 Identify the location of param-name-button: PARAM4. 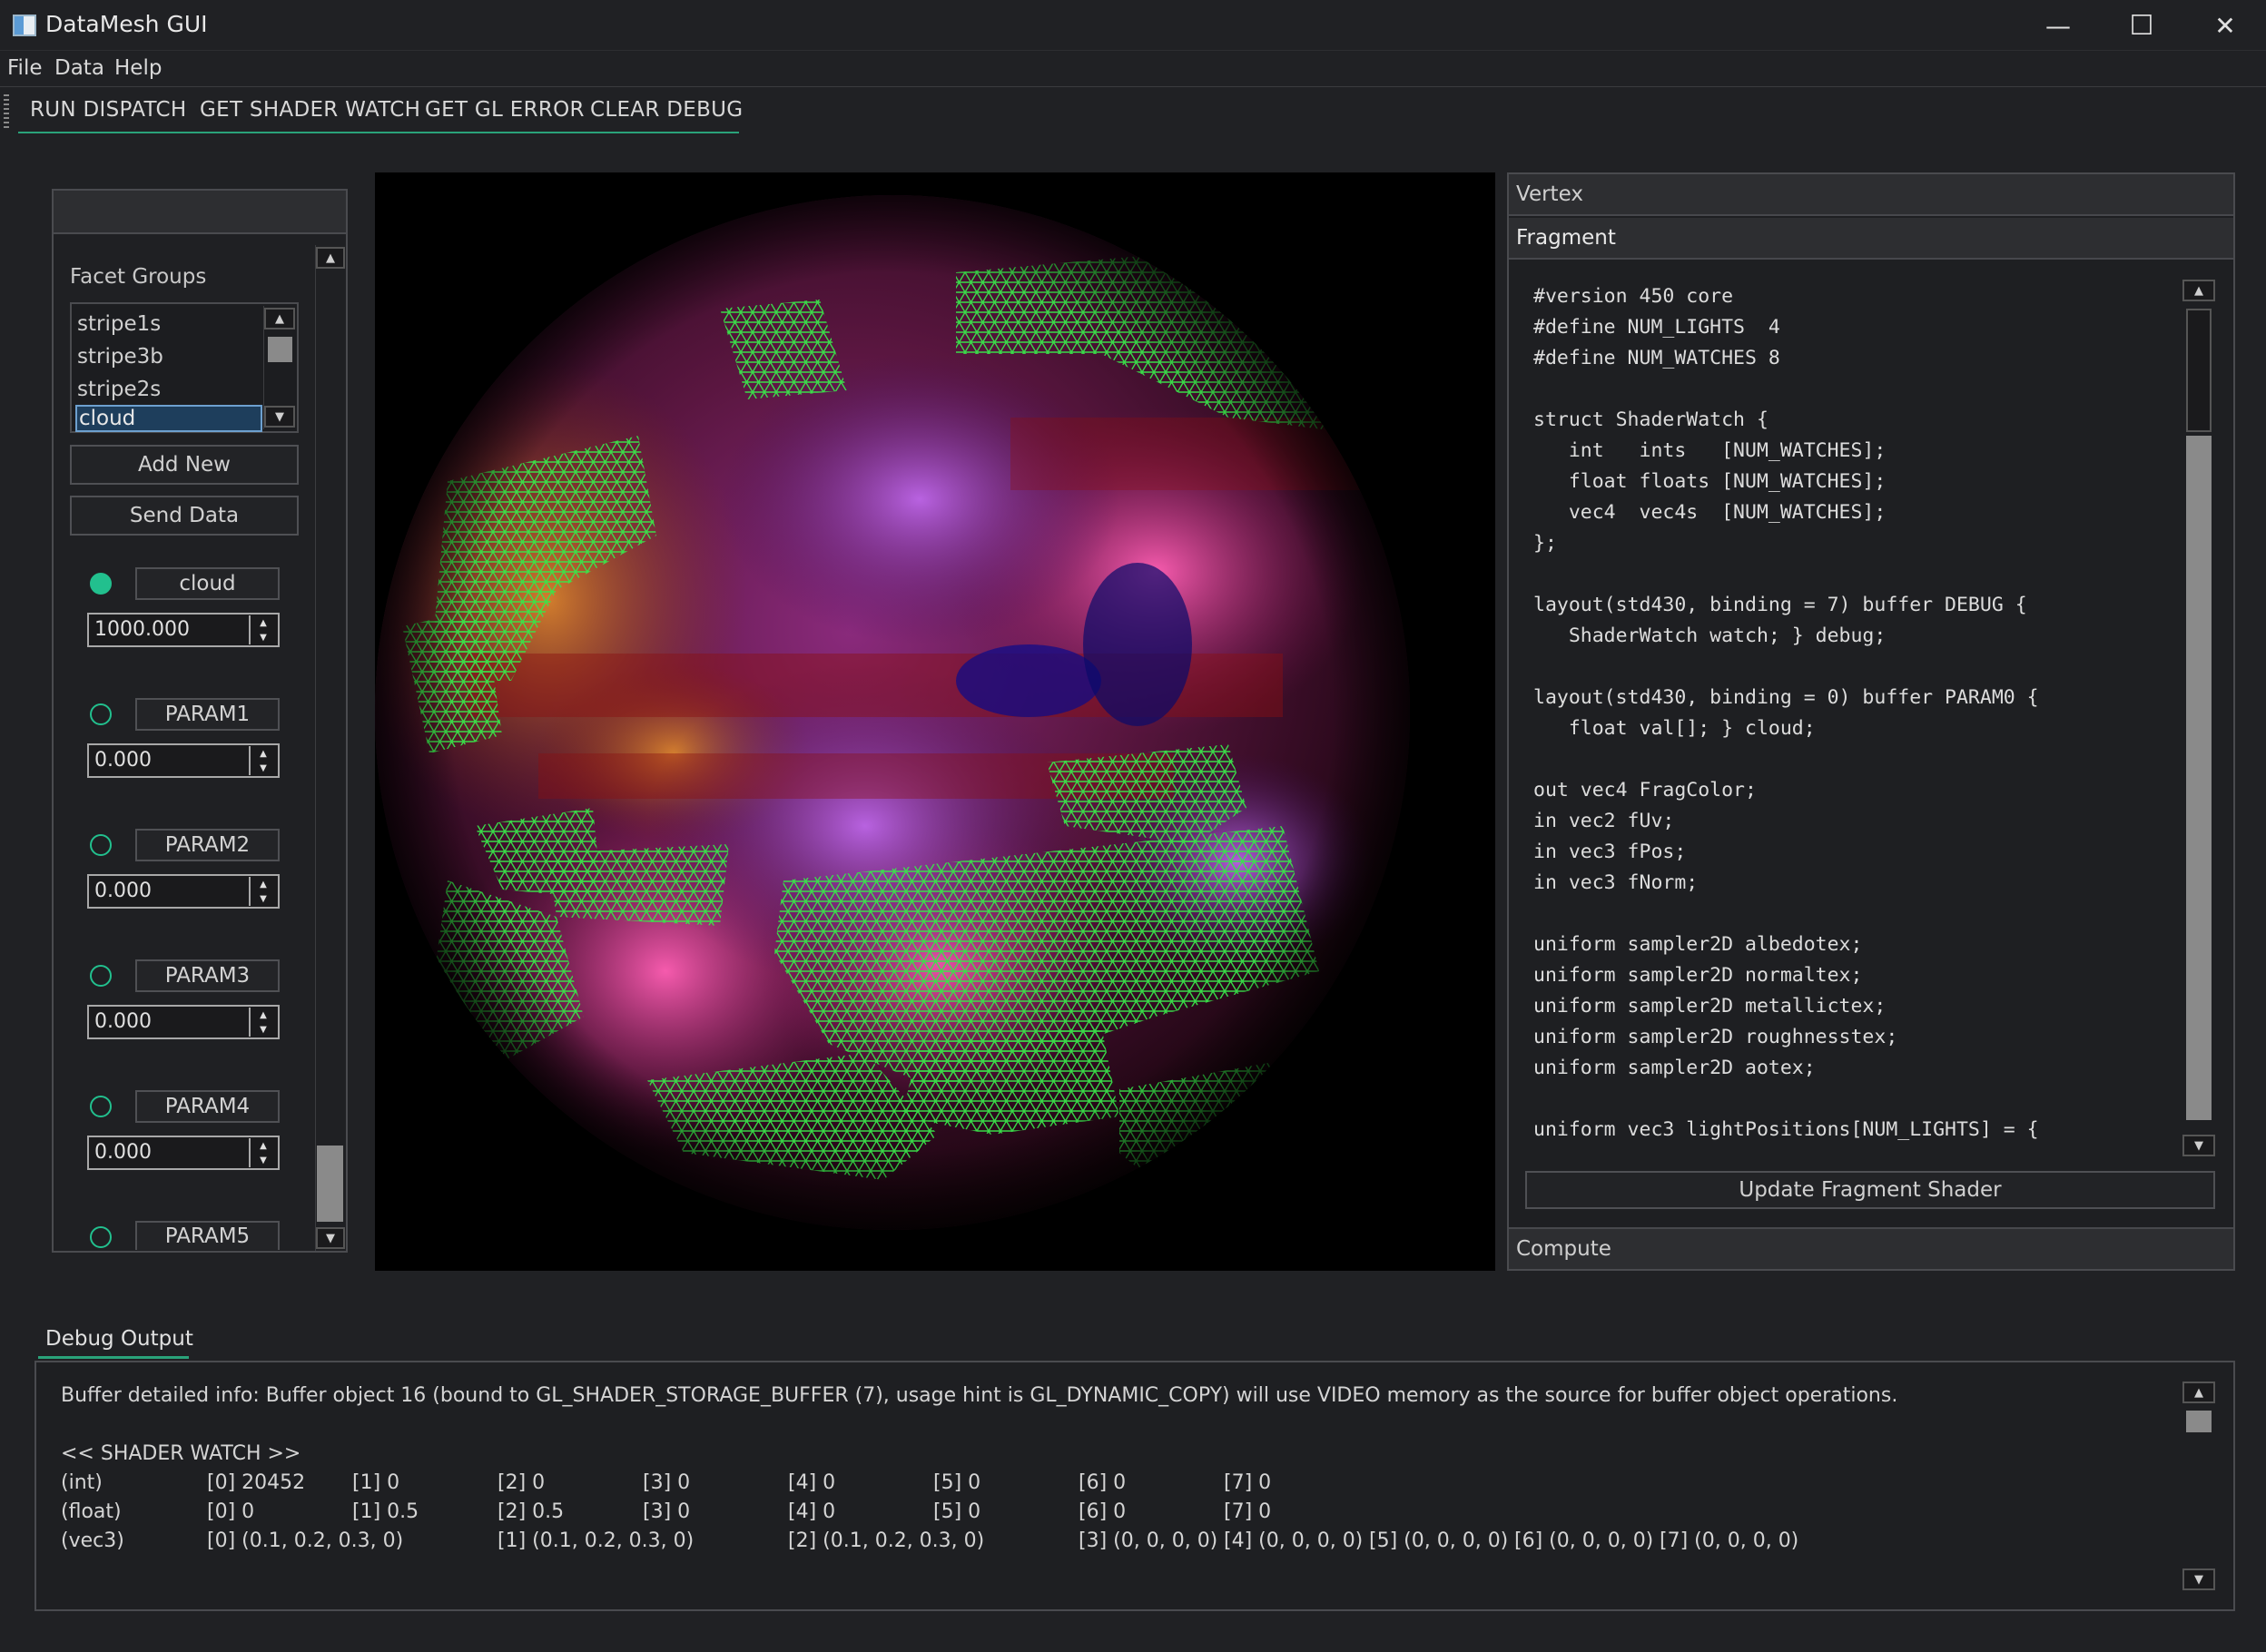
(207, 1106).